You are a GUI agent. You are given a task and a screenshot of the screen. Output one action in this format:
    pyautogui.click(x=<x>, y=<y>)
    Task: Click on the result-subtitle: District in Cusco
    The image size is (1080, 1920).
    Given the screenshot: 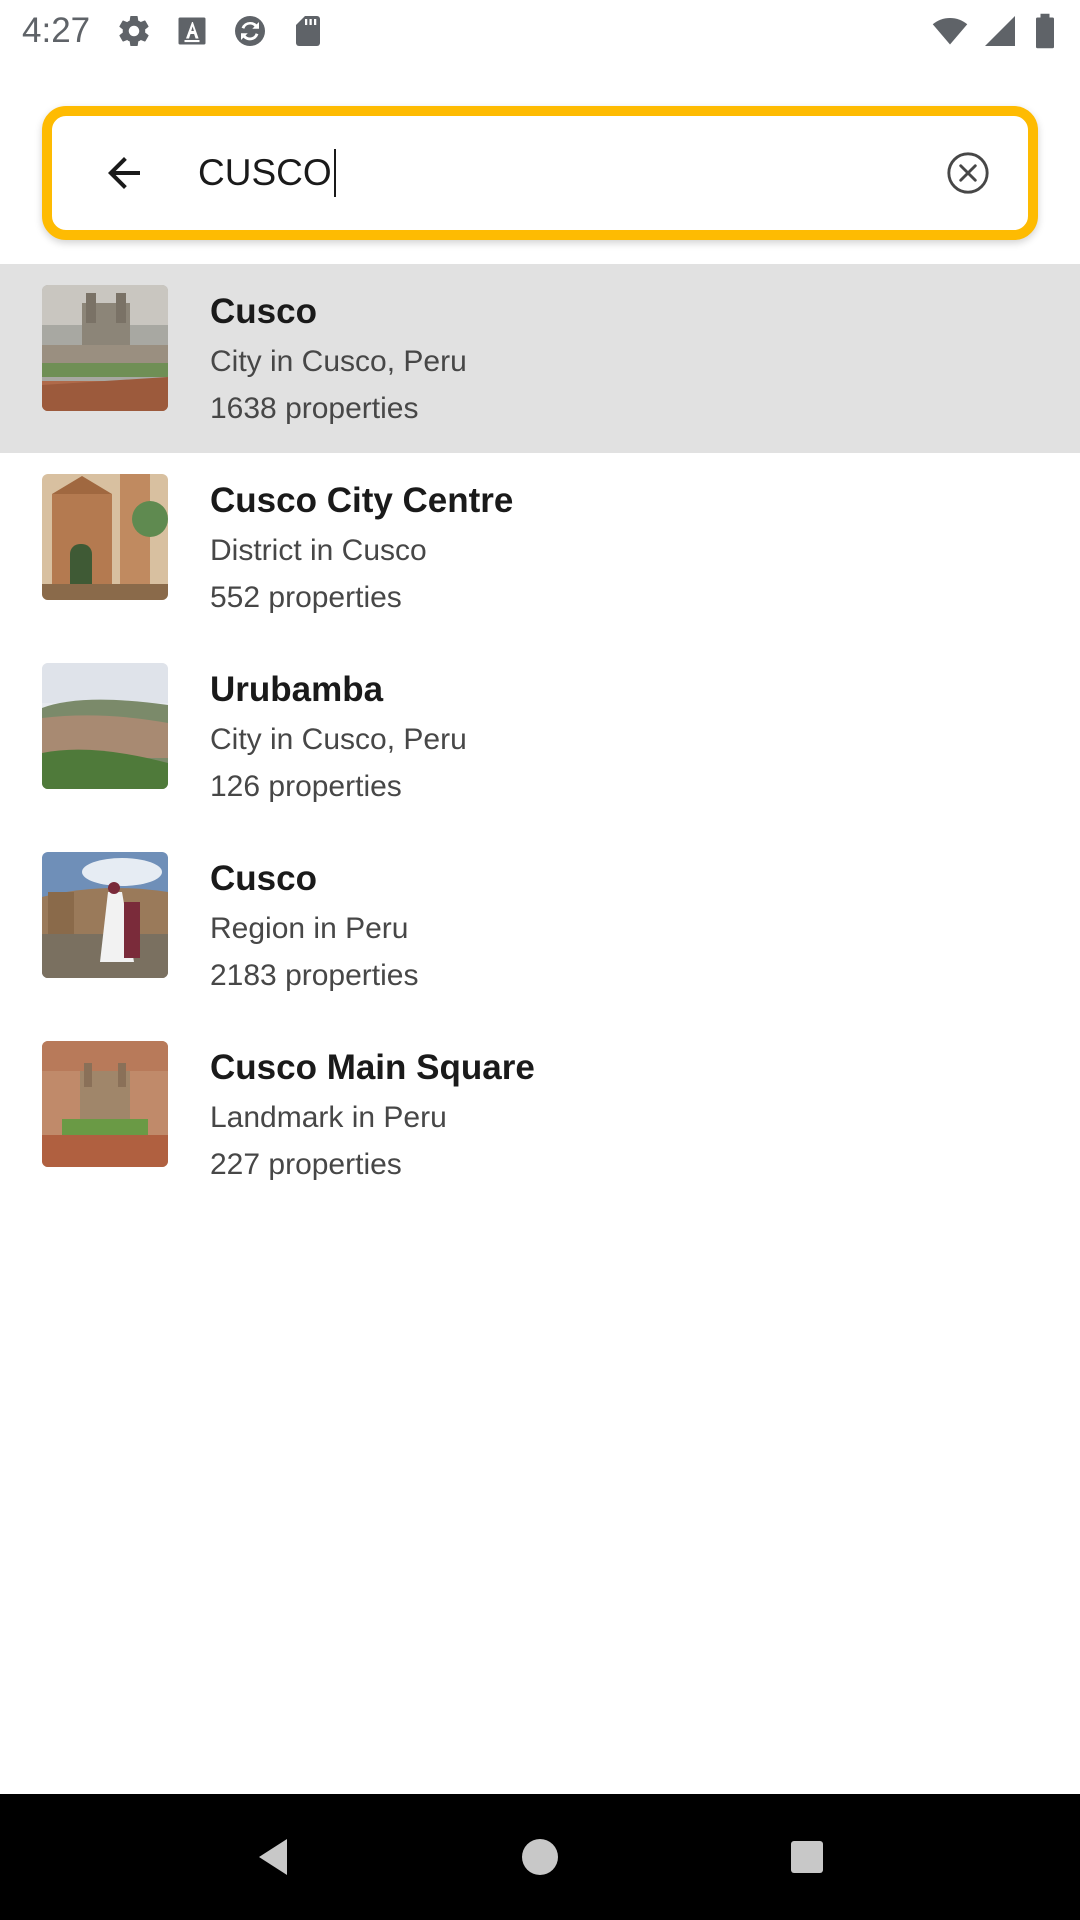 What is the action you would take?
    pyautogui.click(x=318, y=550)
    